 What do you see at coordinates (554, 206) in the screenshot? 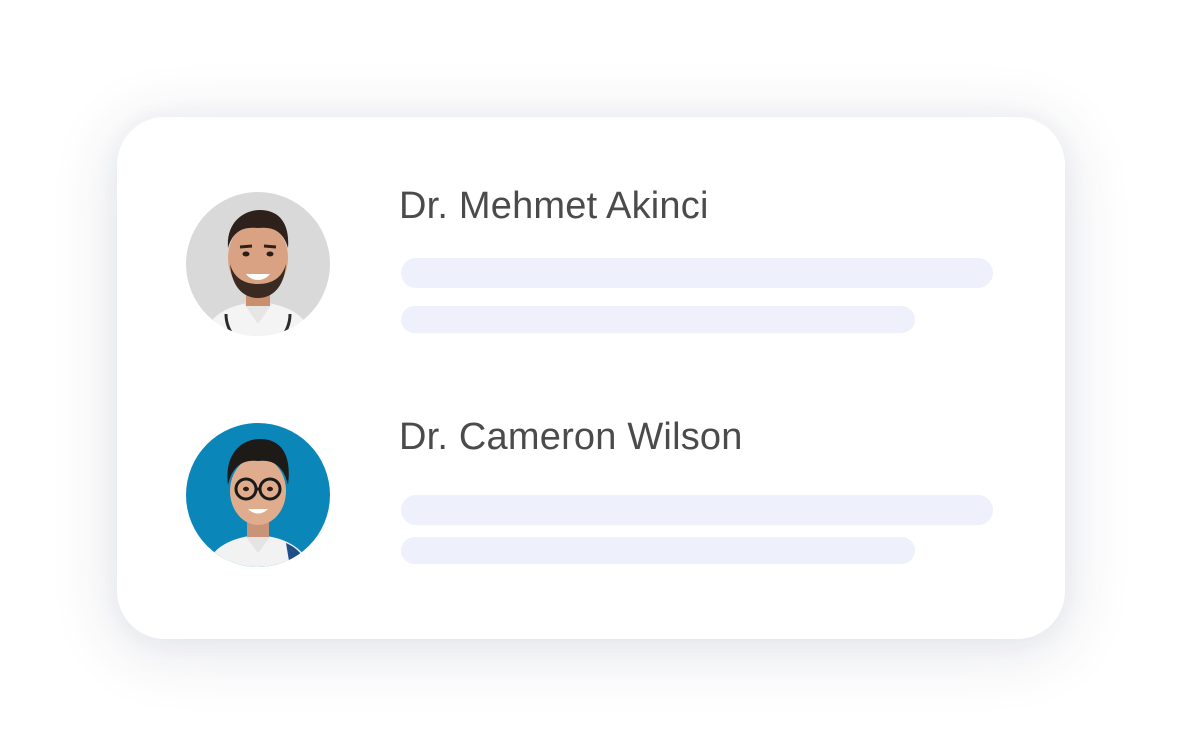
I see `doctor-name: Dr. Mehmet Akinci` at bounding box center [554, 206].